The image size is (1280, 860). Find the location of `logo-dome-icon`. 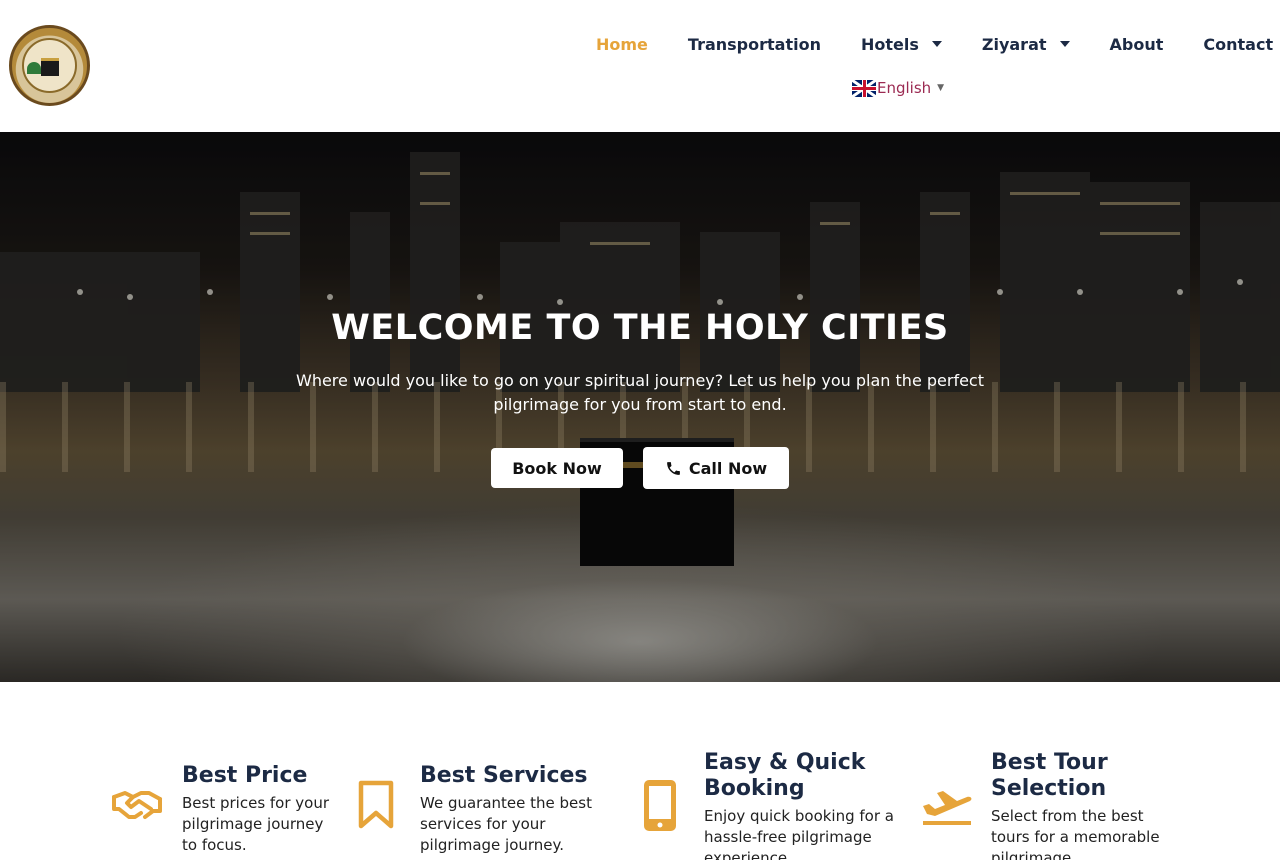

logo-dome-icon is located at coordinates (34, 68).